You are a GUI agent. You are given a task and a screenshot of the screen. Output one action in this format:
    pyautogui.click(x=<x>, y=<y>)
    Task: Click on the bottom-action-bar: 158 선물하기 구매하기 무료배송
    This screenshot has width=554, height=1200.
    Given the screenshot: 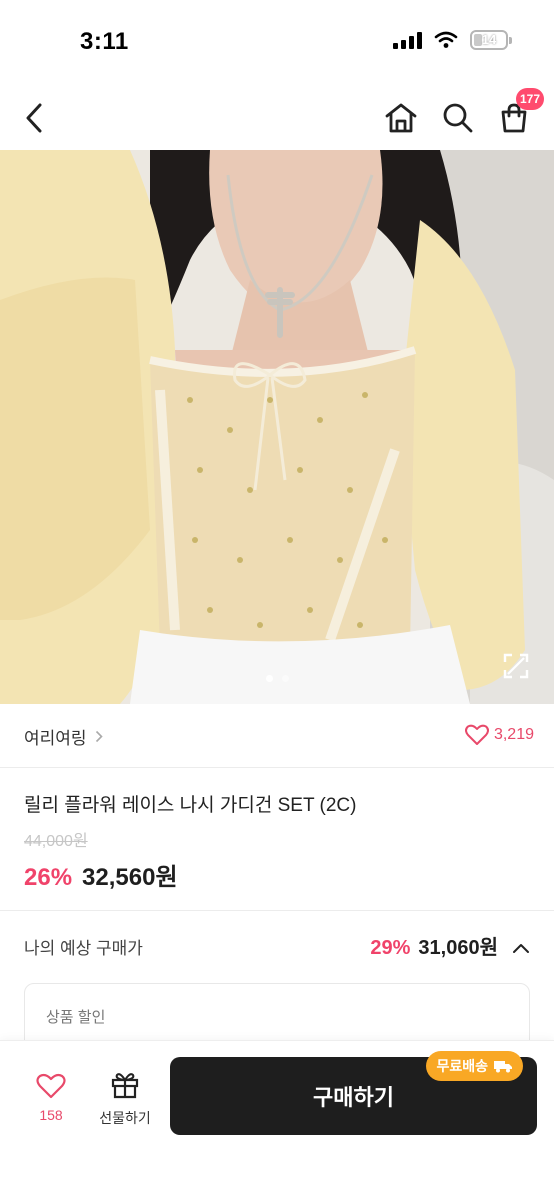 What is the action you would take?
    pyautogui.click(x=277, y=1120)
    